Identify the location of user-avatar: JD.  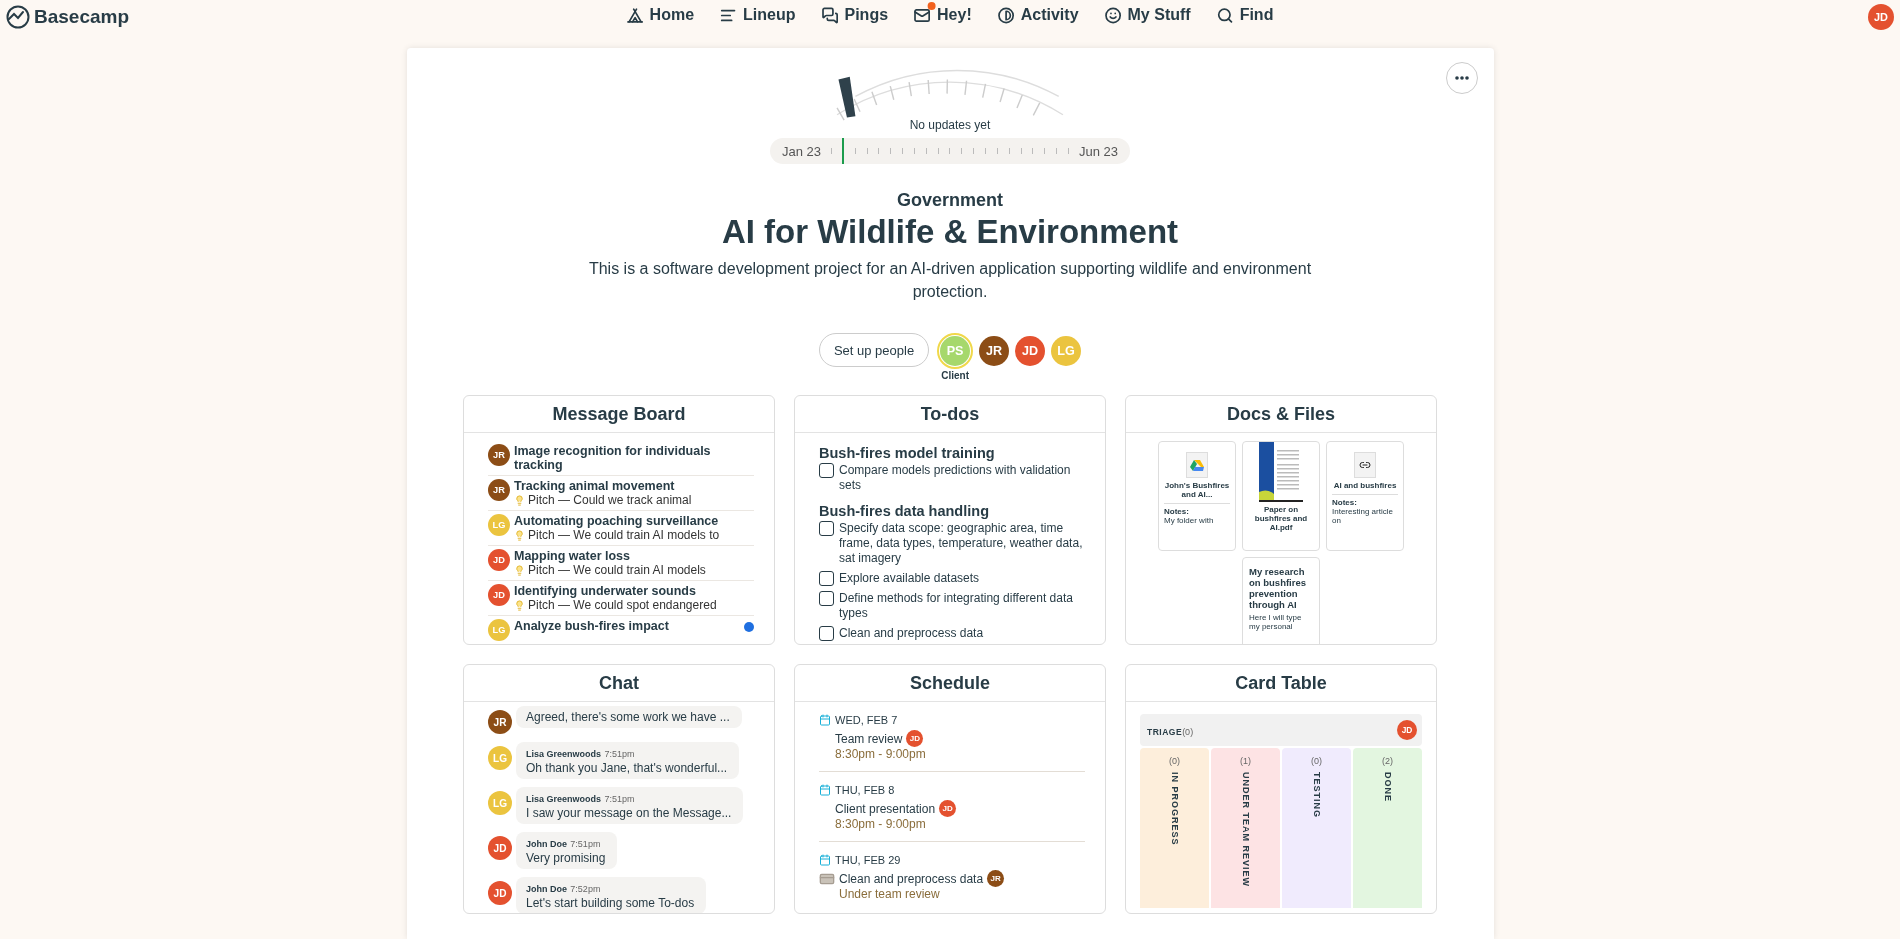
(1881, 17).